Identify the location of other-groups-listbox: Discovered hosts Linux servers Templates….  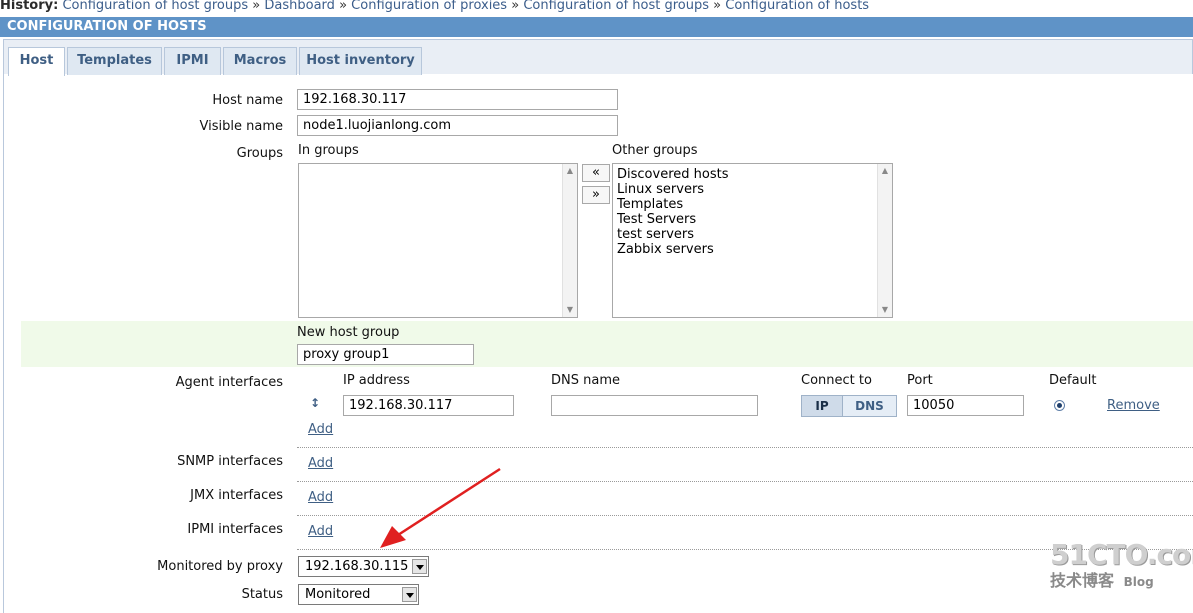
(752, 240).